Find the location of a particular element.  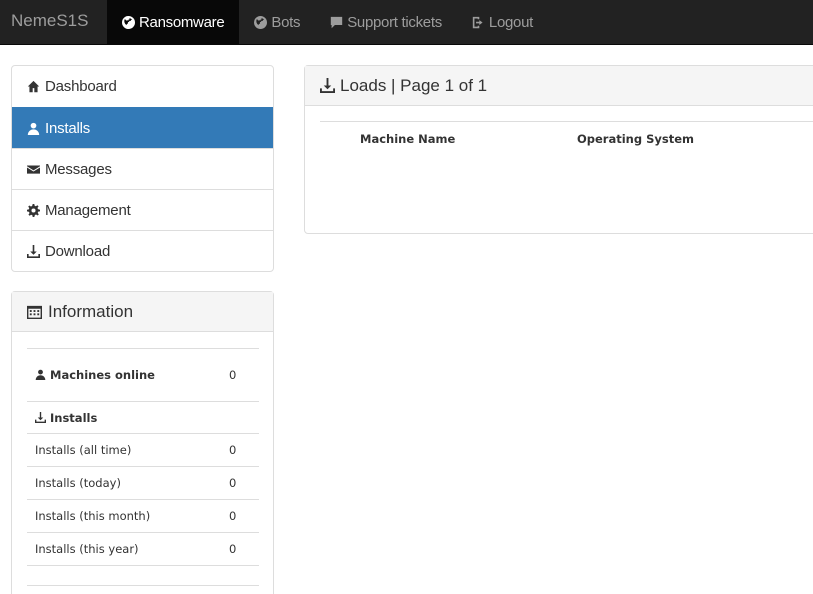

home-icon is located at coordinates (33, 86).